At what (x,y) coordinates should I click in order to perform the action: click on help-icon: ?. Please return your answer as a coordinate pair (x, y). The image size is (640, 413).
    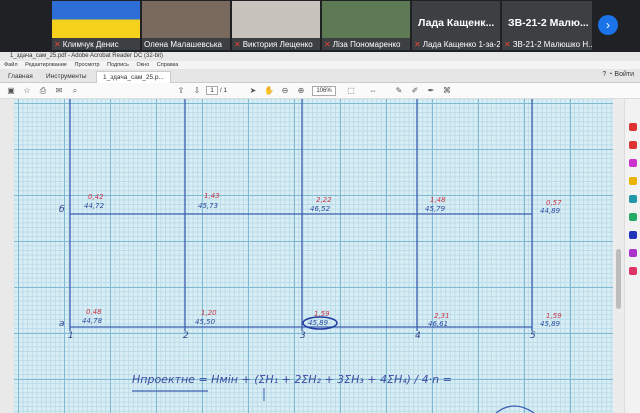
    Looking at the image, I should click on (604, 74).